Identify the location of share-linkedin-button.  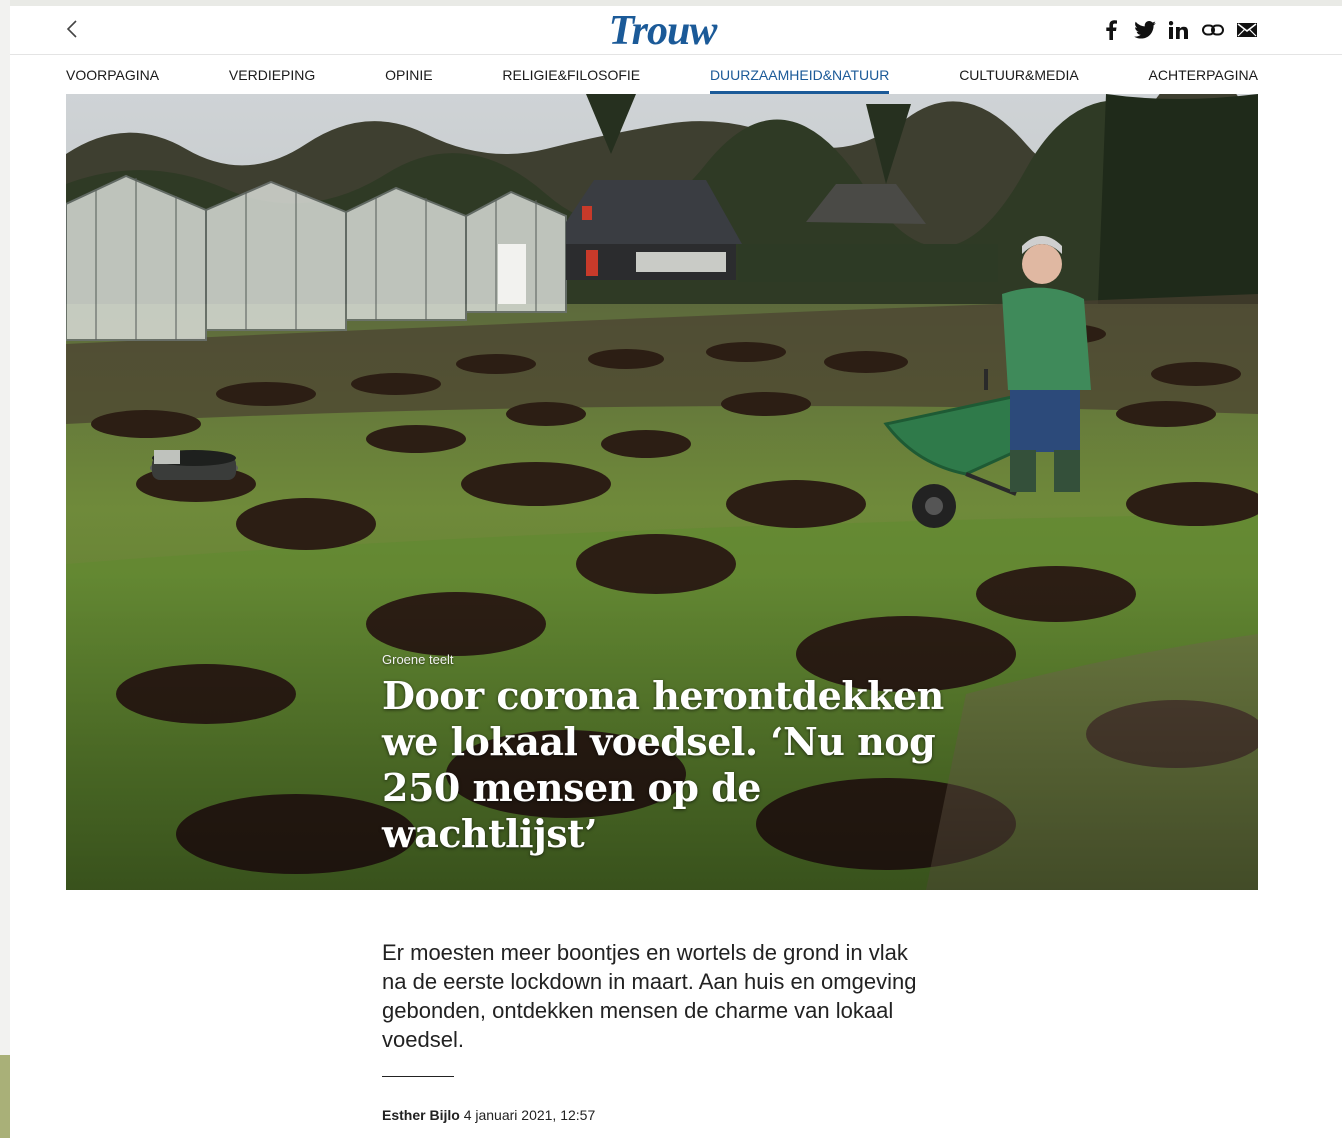
(1179, 30).